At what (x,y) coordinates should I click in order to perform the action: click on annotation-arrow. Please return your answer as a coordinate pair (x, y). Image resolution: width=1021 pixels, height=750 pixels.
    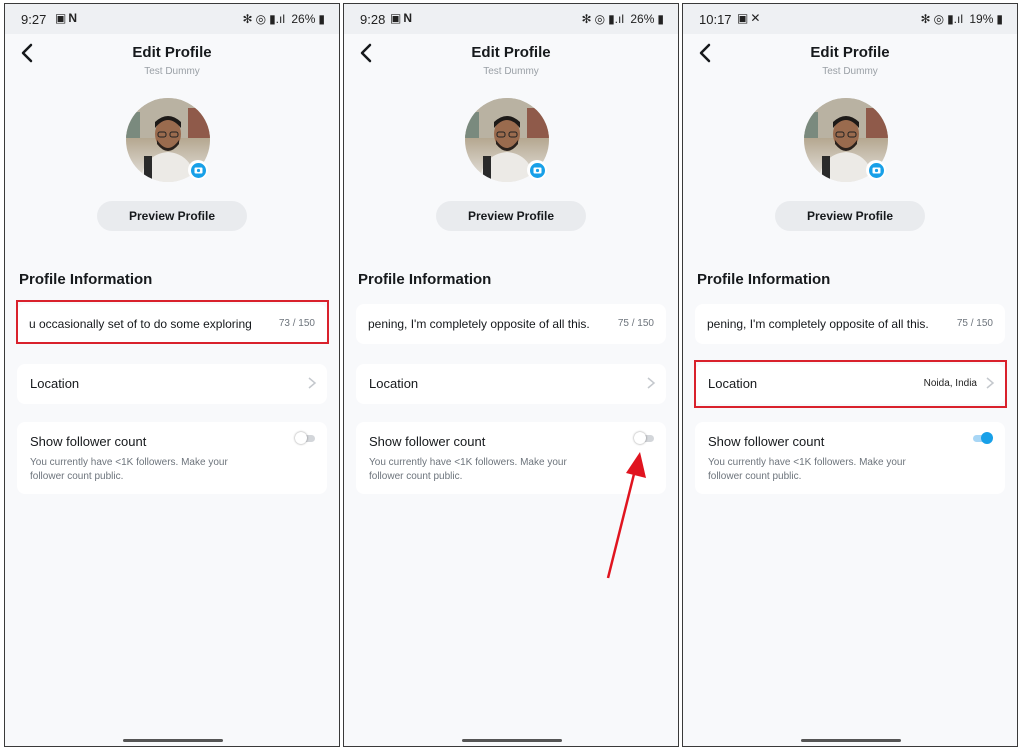
    Looking at the image, I should click on (626, 515).